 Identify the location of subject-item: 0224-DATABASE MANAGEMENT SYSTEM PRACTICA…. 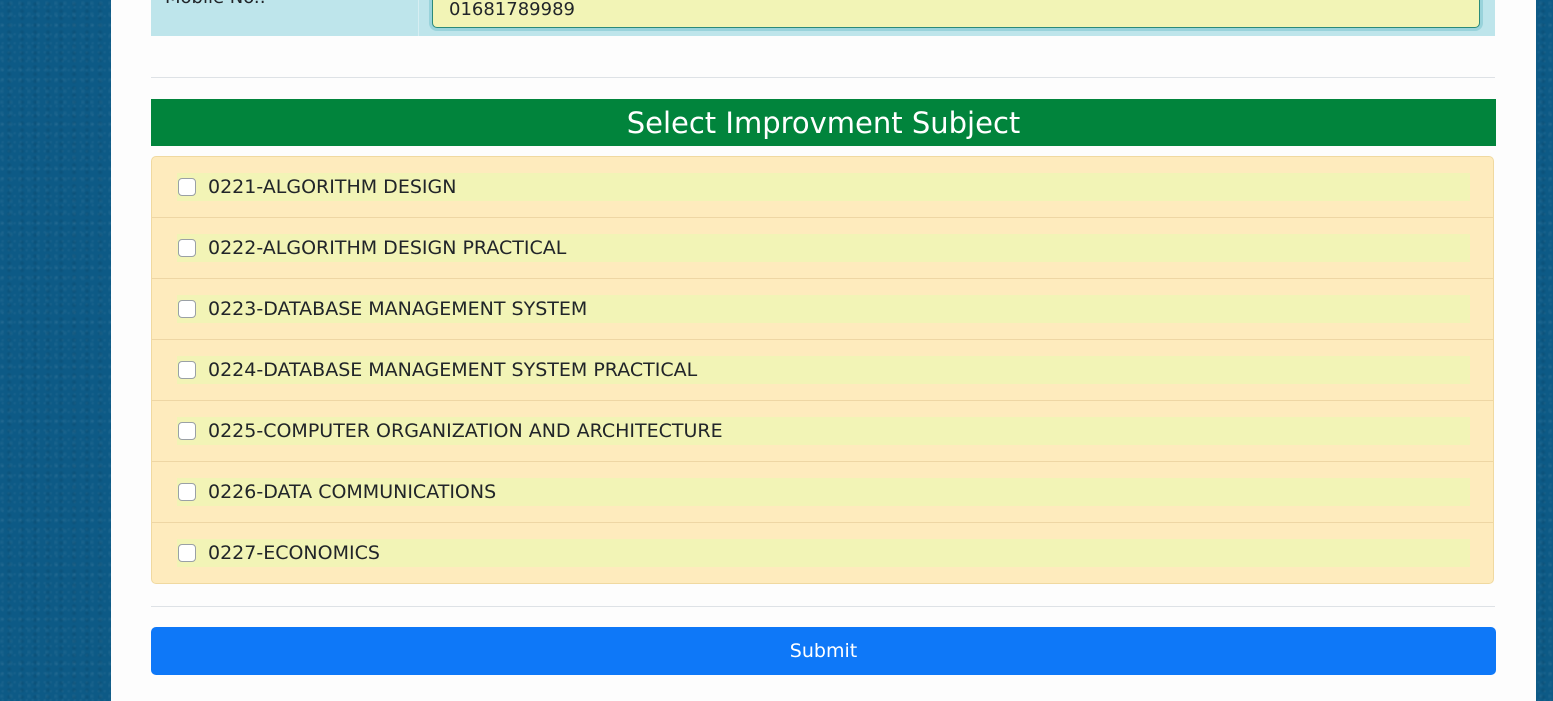
(822, 370).